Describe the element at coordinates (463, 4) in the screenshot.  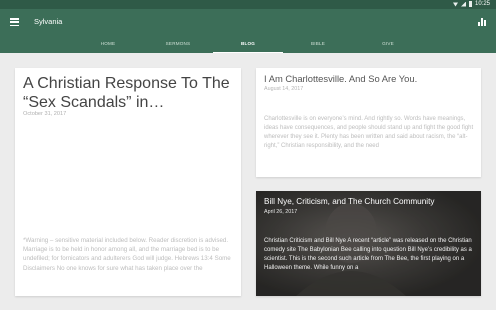
I see `signal-icon` at that location.